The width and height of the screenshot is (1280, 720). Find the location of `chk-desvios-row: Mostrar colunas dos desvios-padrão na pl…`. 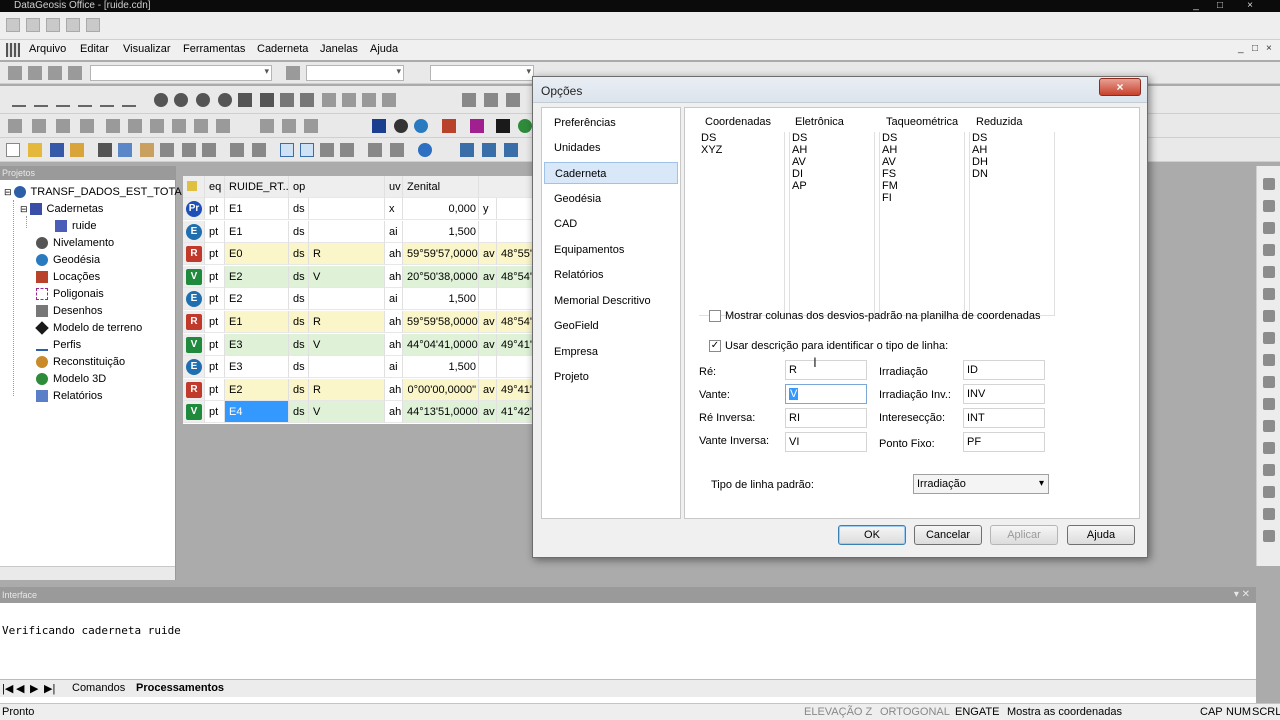

chk-desvios-row: Mostrar colunas dos desvios-padrão na pl… is located at coordinates (875, 316).